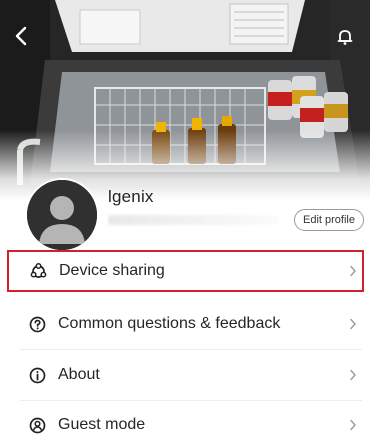 This screenshot has height=447, width=370. What do you see at coordinates (131, 196) in the screenshot?
I see `username: lgenix` at bounding box center [131, 196].